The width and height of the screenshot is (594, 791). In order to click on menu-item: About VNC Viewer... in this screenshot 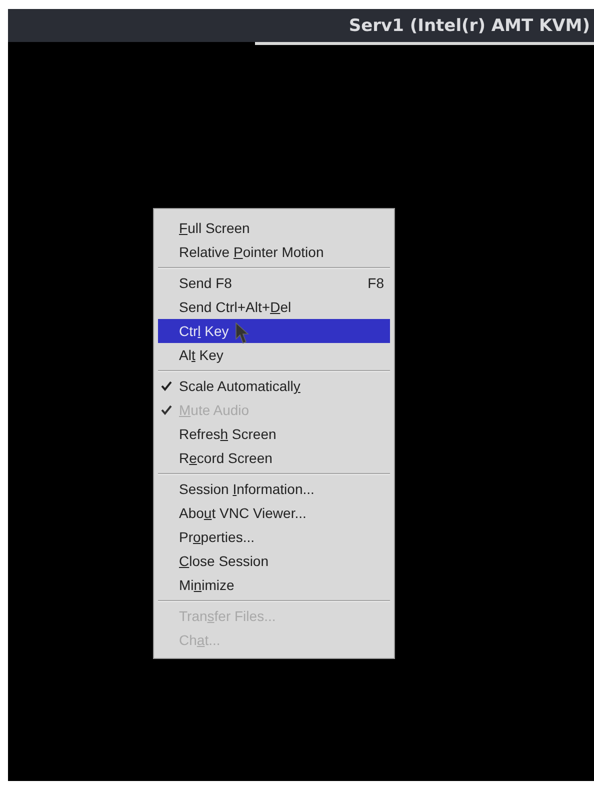, I will do `click(274, 513)`.